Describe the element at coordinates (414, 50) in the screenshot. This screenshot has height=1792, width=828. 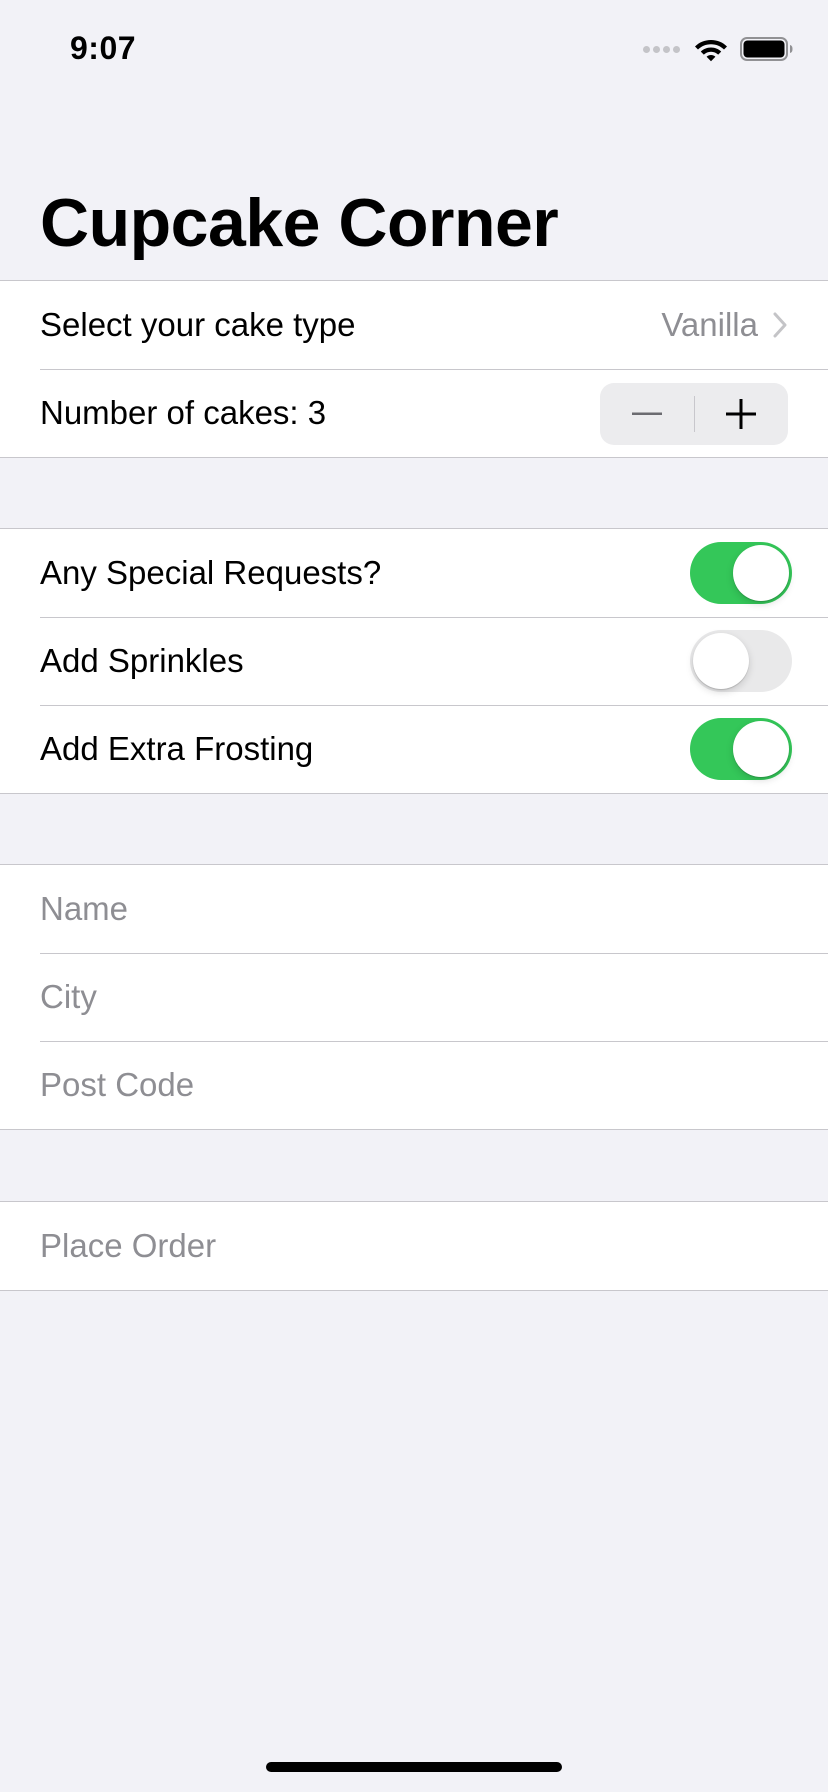
I see `status-bar: 9:07` at that location.